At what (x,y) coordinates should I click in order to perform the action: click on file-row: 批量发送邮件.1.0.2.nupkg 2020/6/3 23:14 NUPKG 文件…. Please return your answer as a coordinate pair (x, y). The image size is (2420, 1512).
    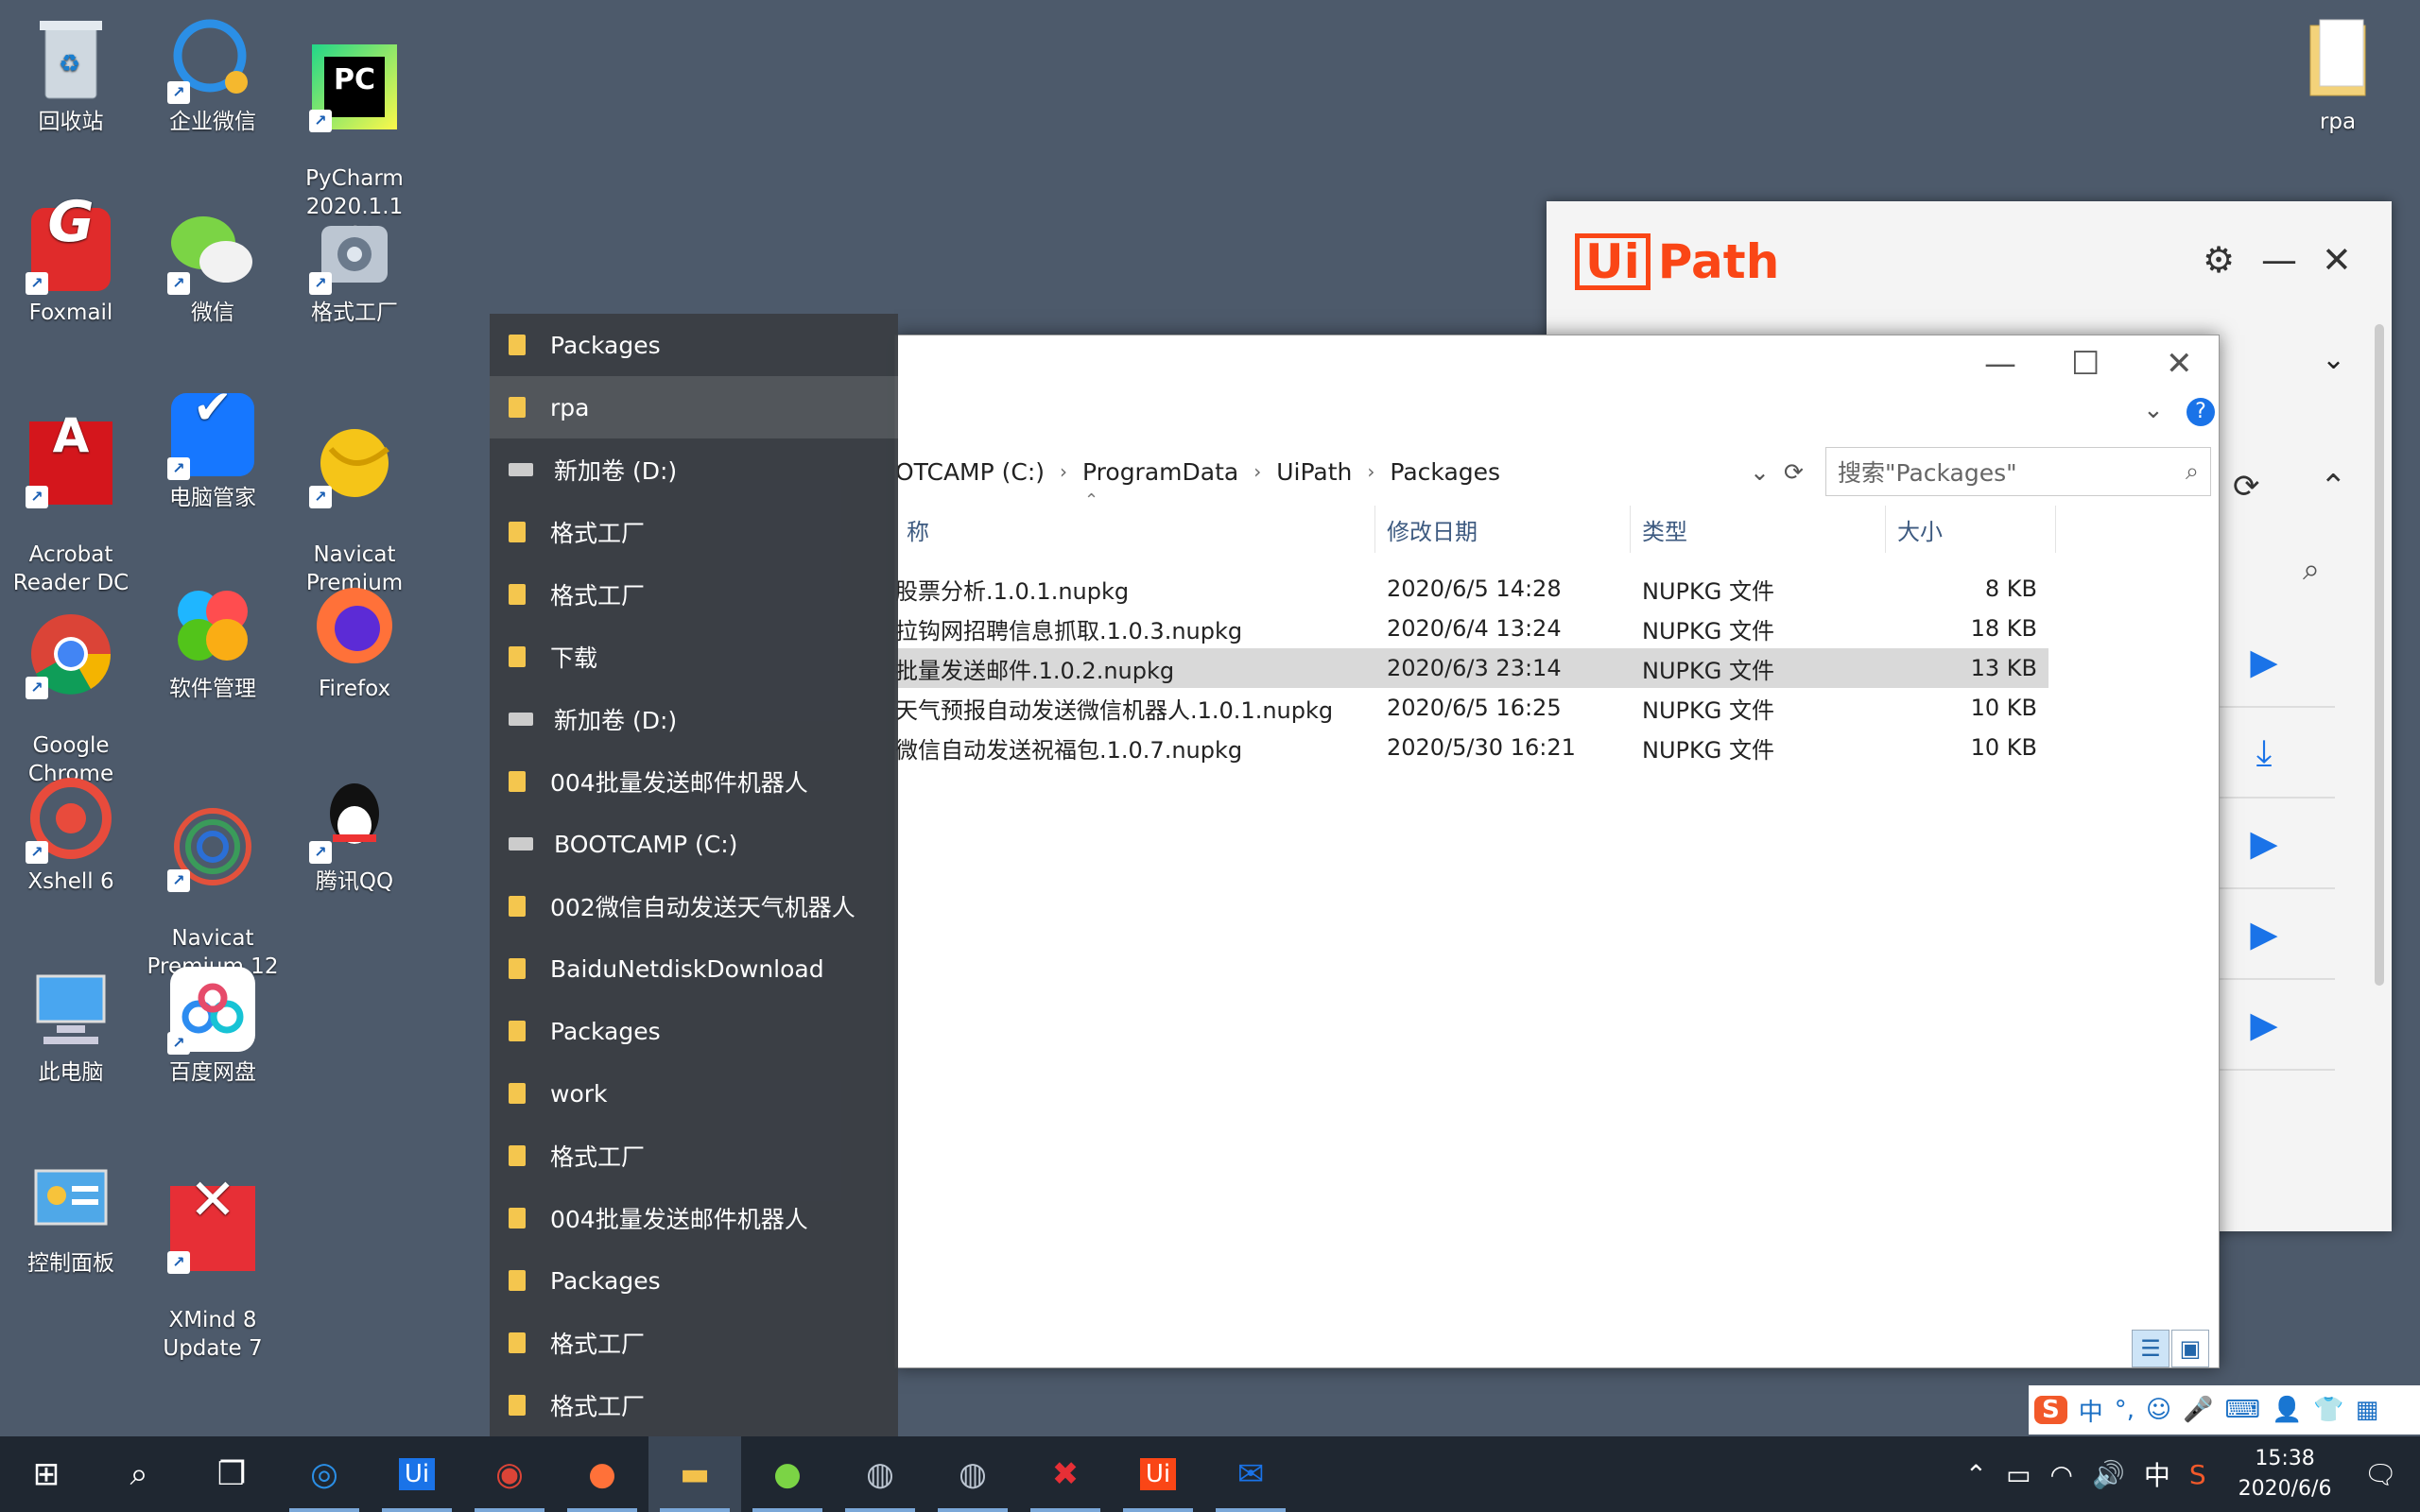
    Looking at the image, I should click on (1471, 668).